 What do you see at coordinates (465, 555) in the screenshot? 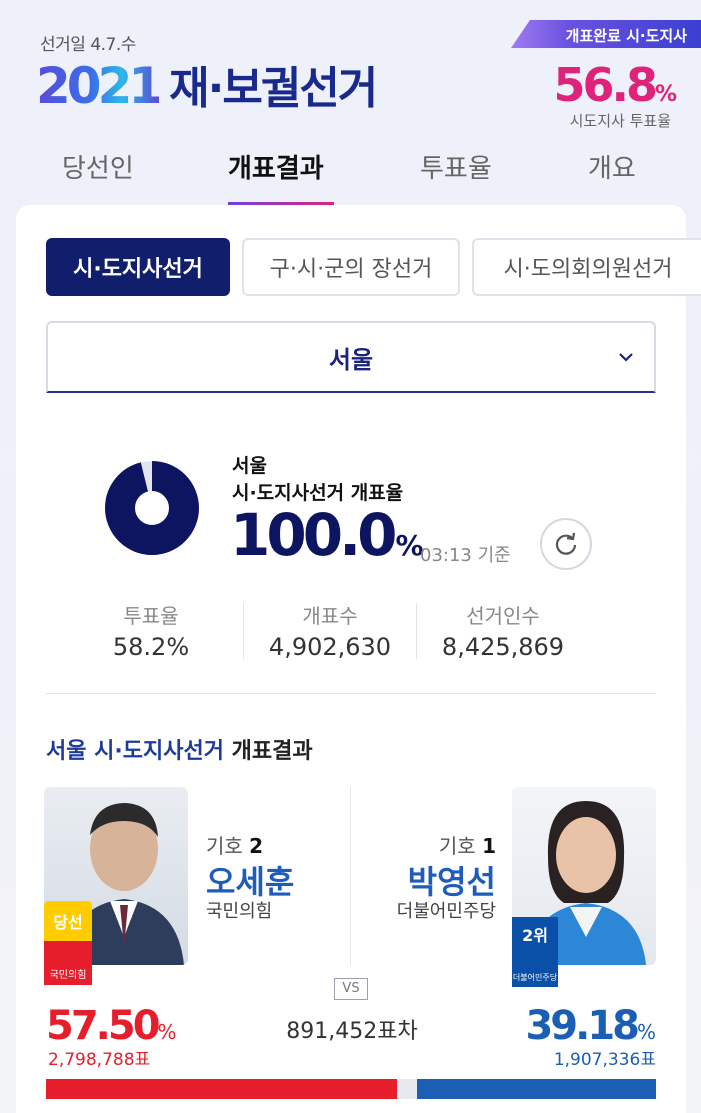
I see `count-time: 03:13 기준` at bounding box center [465, 555].